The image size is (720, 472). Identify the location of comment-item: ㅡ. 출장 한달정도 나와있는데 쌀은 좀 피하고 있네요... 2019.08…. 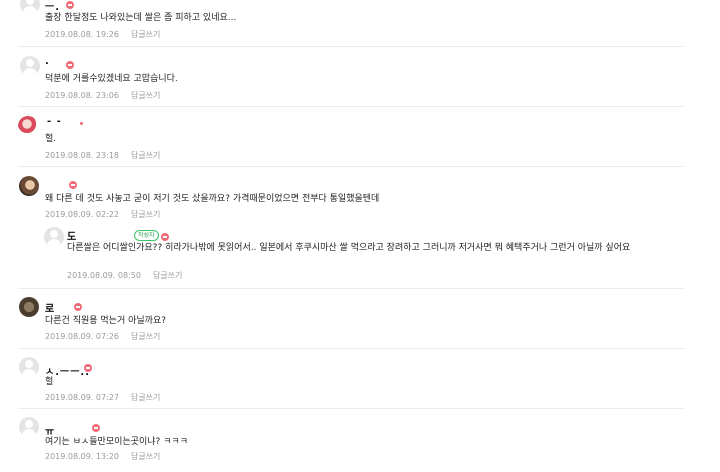
(350, 22).